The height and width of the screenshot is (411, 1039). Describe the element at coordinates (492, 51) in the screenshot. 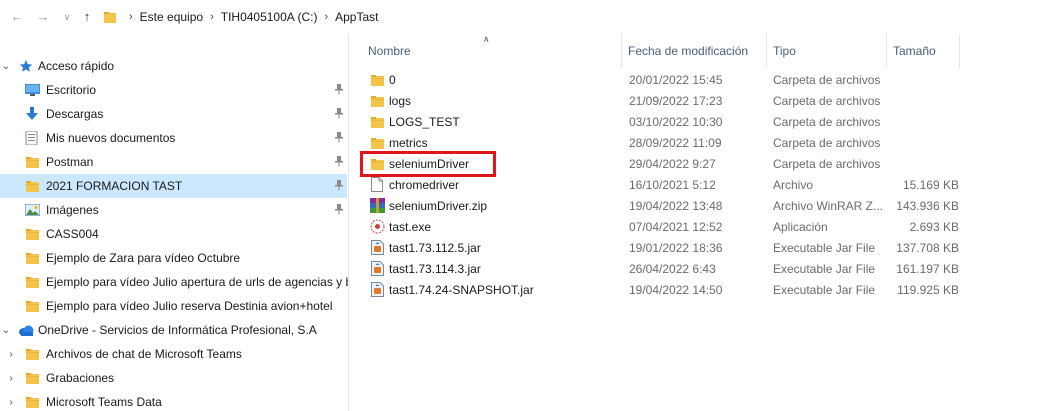

I see `column-header-name: Nombre` at that location.